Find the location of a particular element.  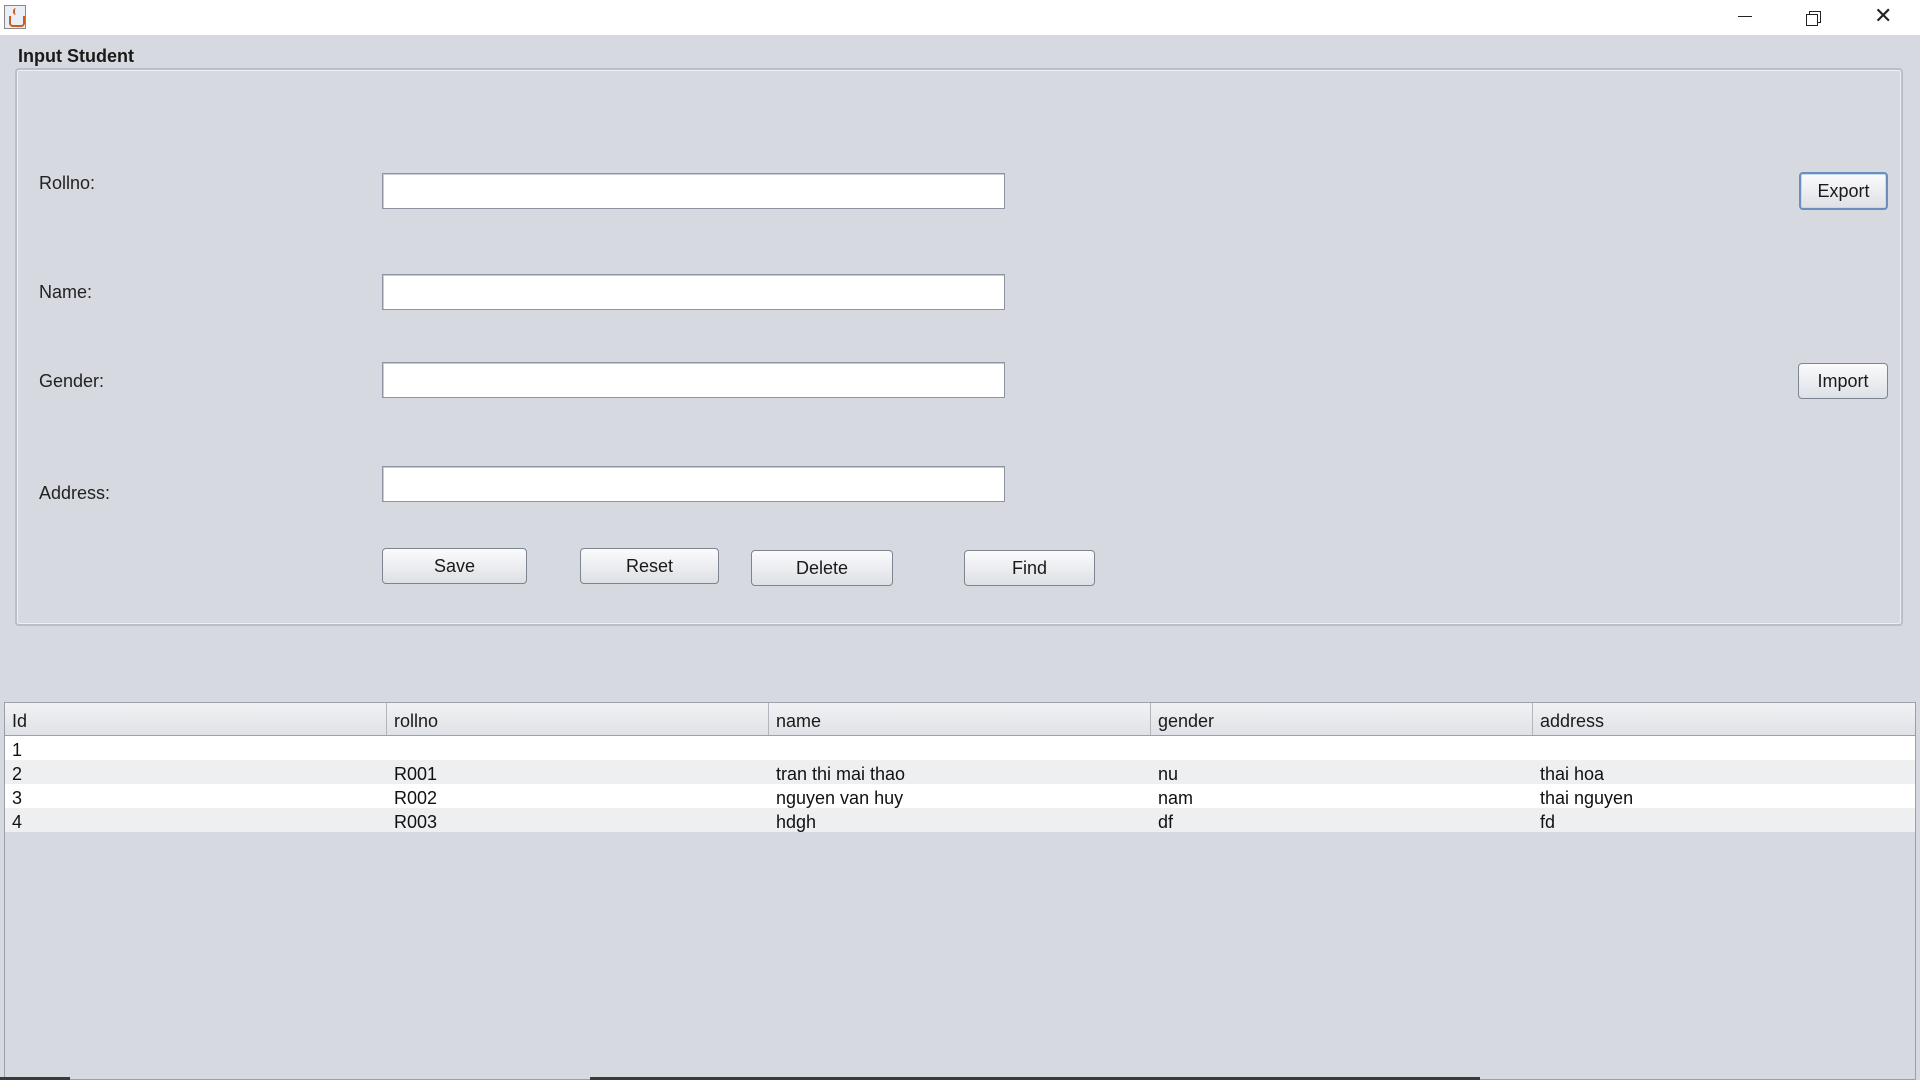

cell-rollno: R002 is located at coordinates (416, 798).